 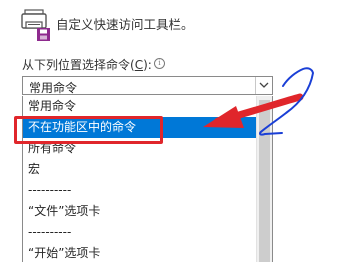 I want to click on red-highlight-box, so click(x=88, y=130).